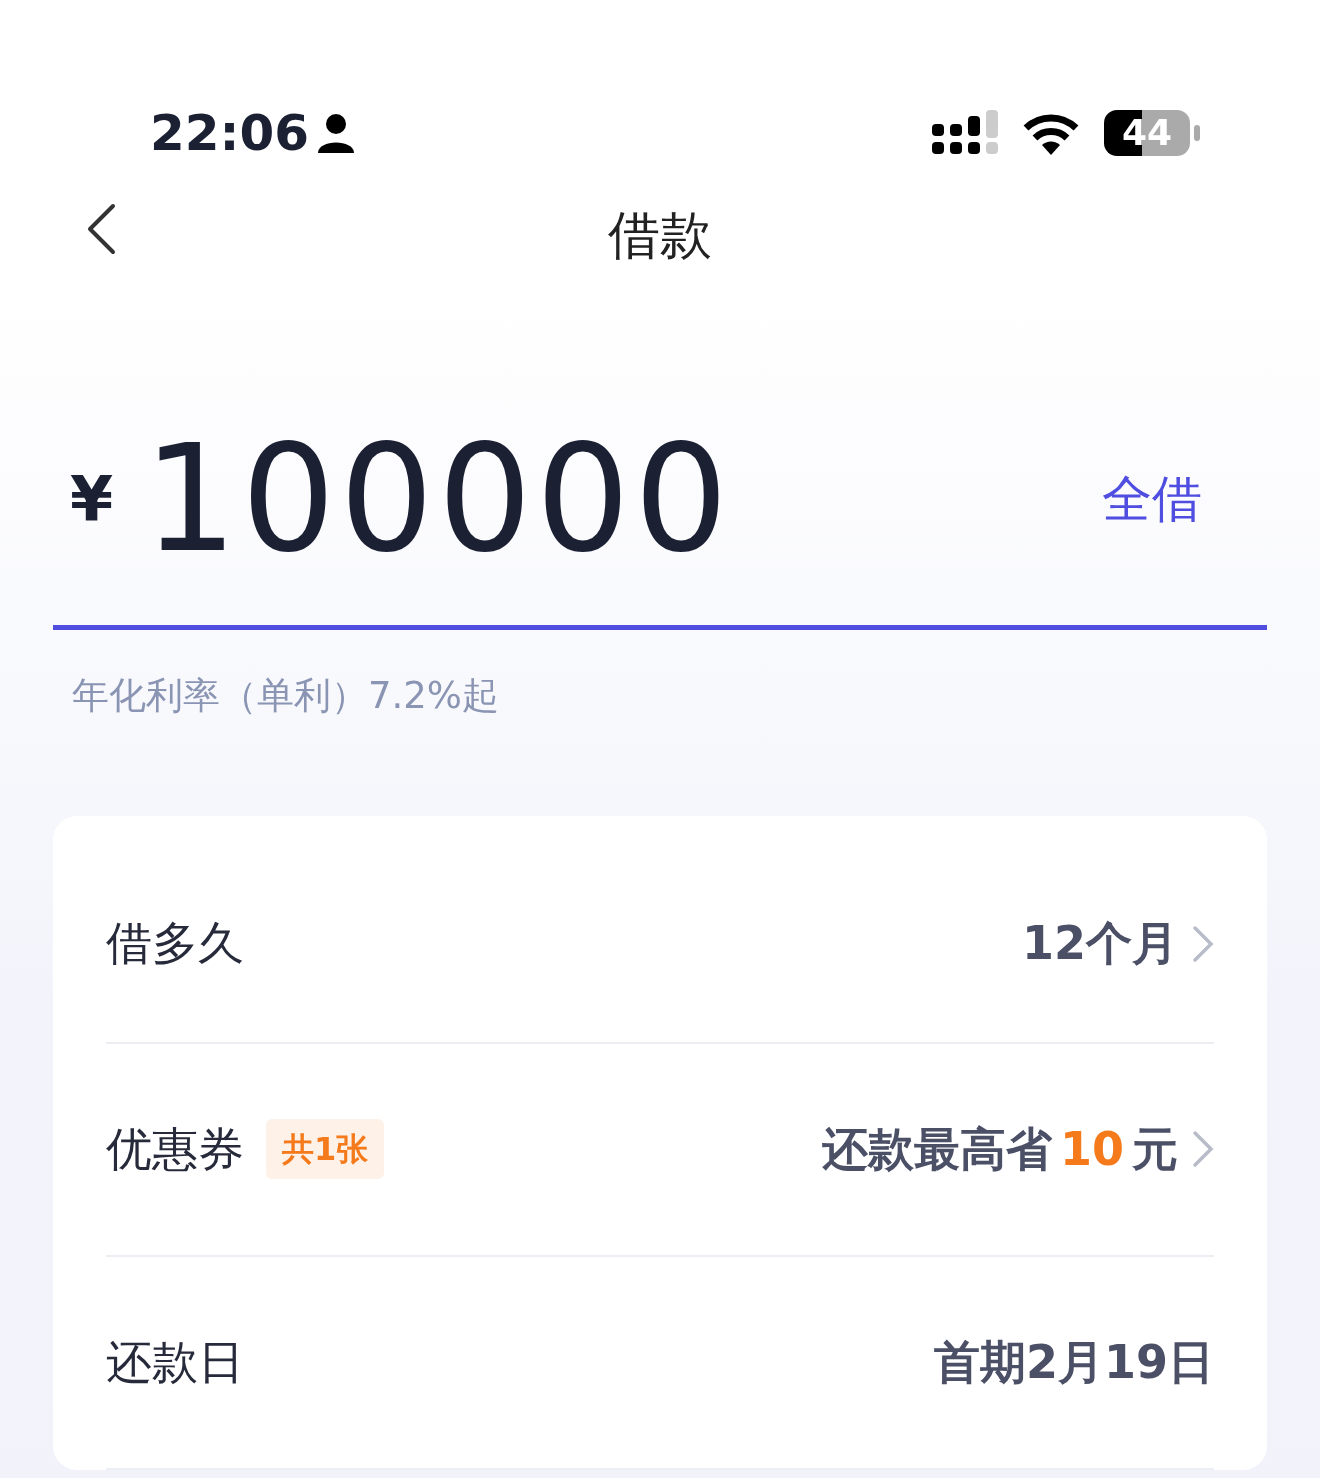  I want to click on option-row: 还款日 首期2月19日, so click(660, 1363).